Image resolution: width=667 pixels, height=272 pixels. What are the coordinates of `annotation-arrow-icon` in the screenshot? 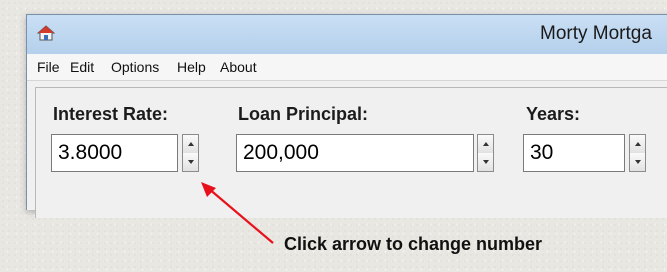 It's located at (237, 213).